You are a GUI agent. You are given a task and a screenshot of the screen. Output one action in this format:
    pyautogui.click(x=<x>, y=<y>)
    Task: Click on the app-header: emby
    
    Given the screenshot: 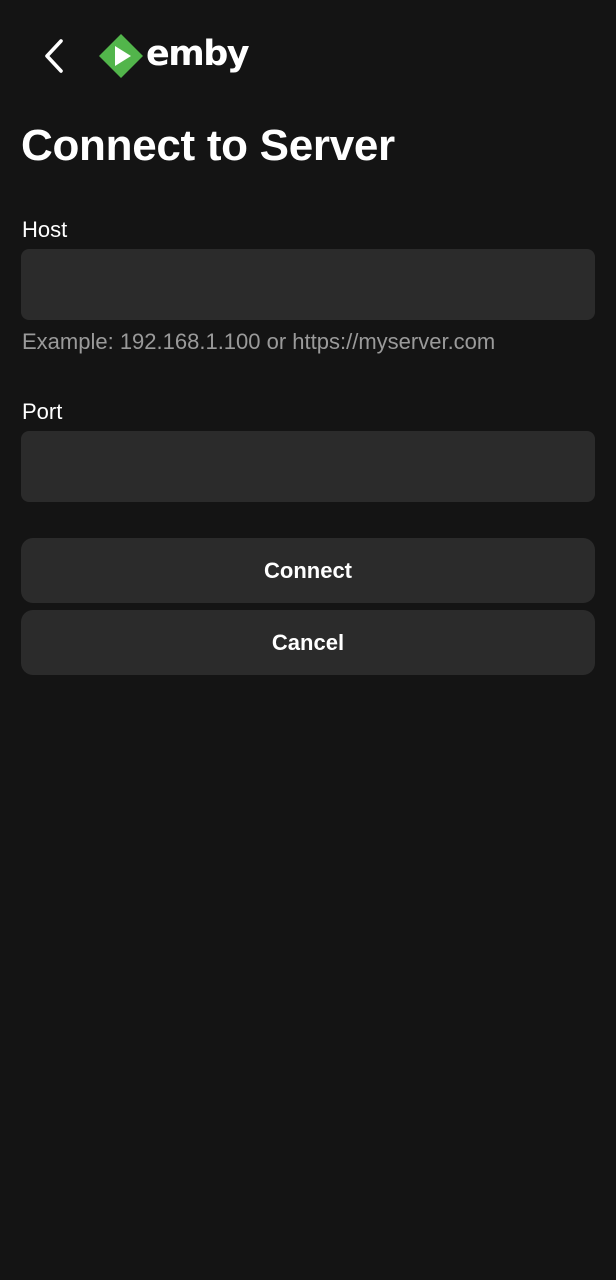 What is the action you would take?
    pyautogui.click(x=308, y=55)
    